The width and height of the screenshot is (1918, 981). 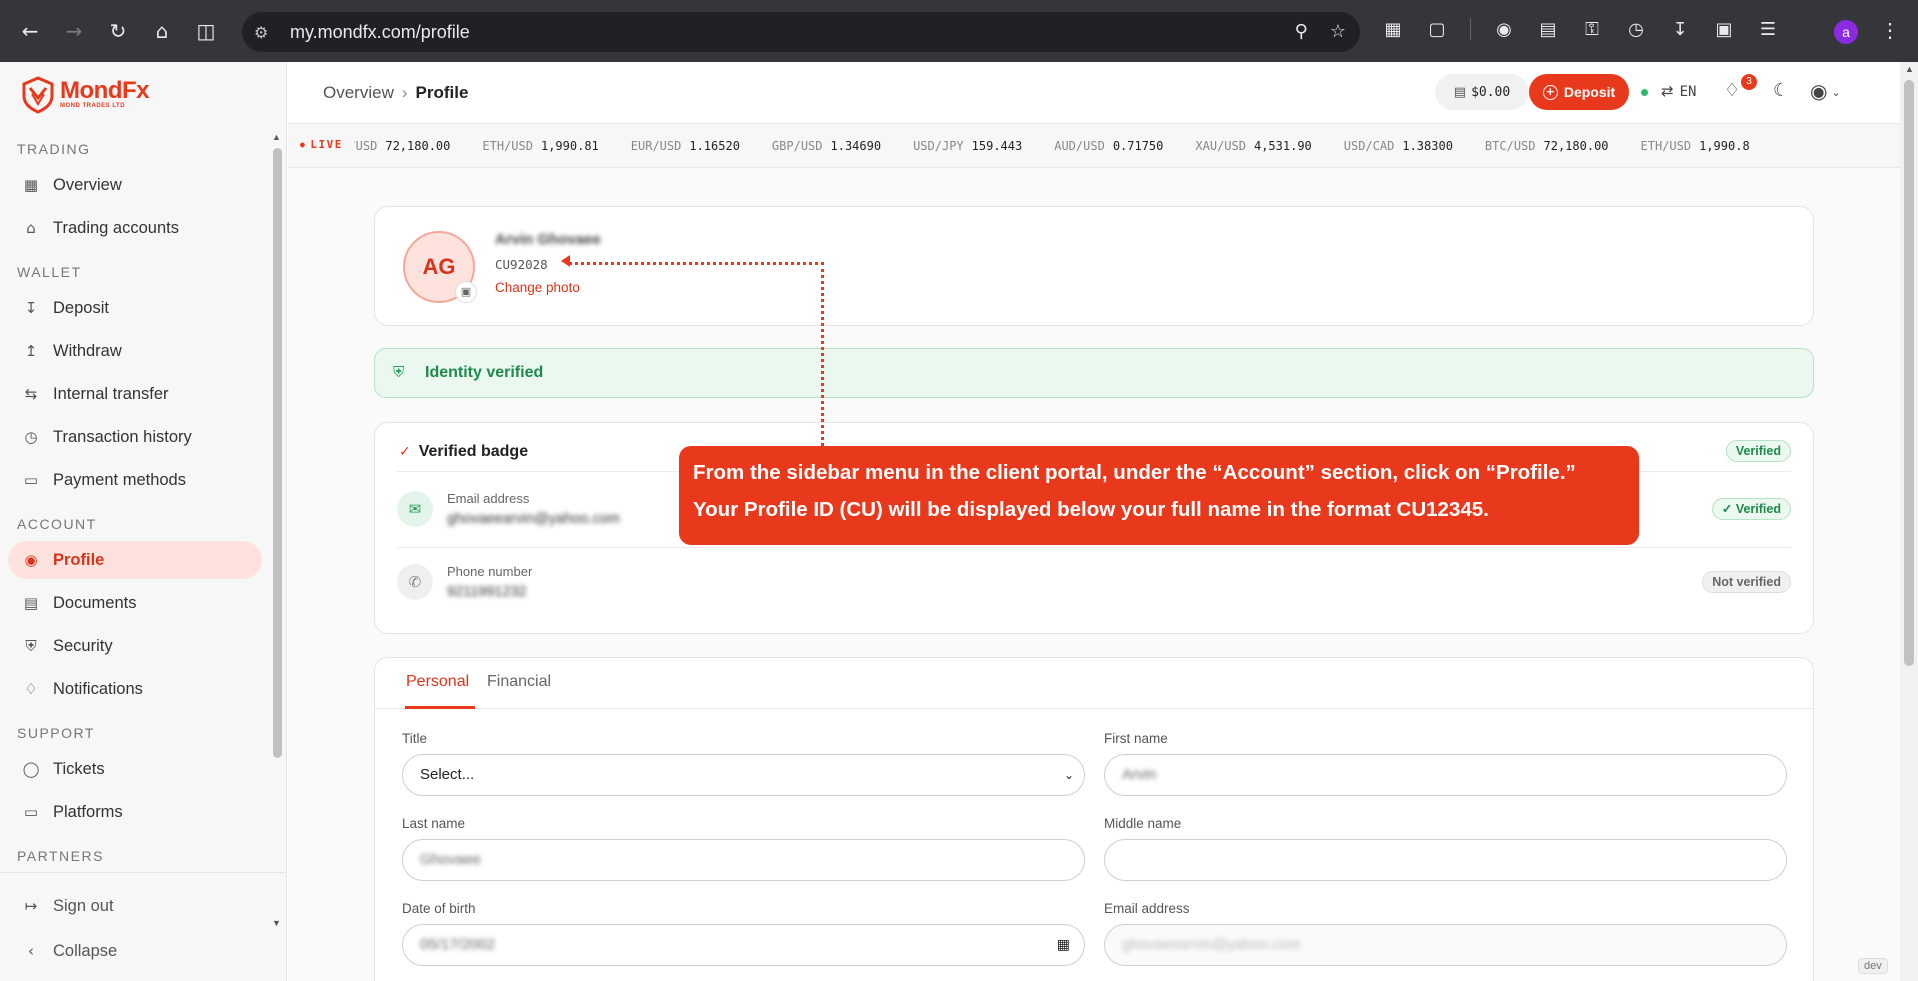 What do you see at coordinates (1393, 29) in the screenshot?
I see `sheets-extension-icon: ▦` at bounding box center [1393, 29].